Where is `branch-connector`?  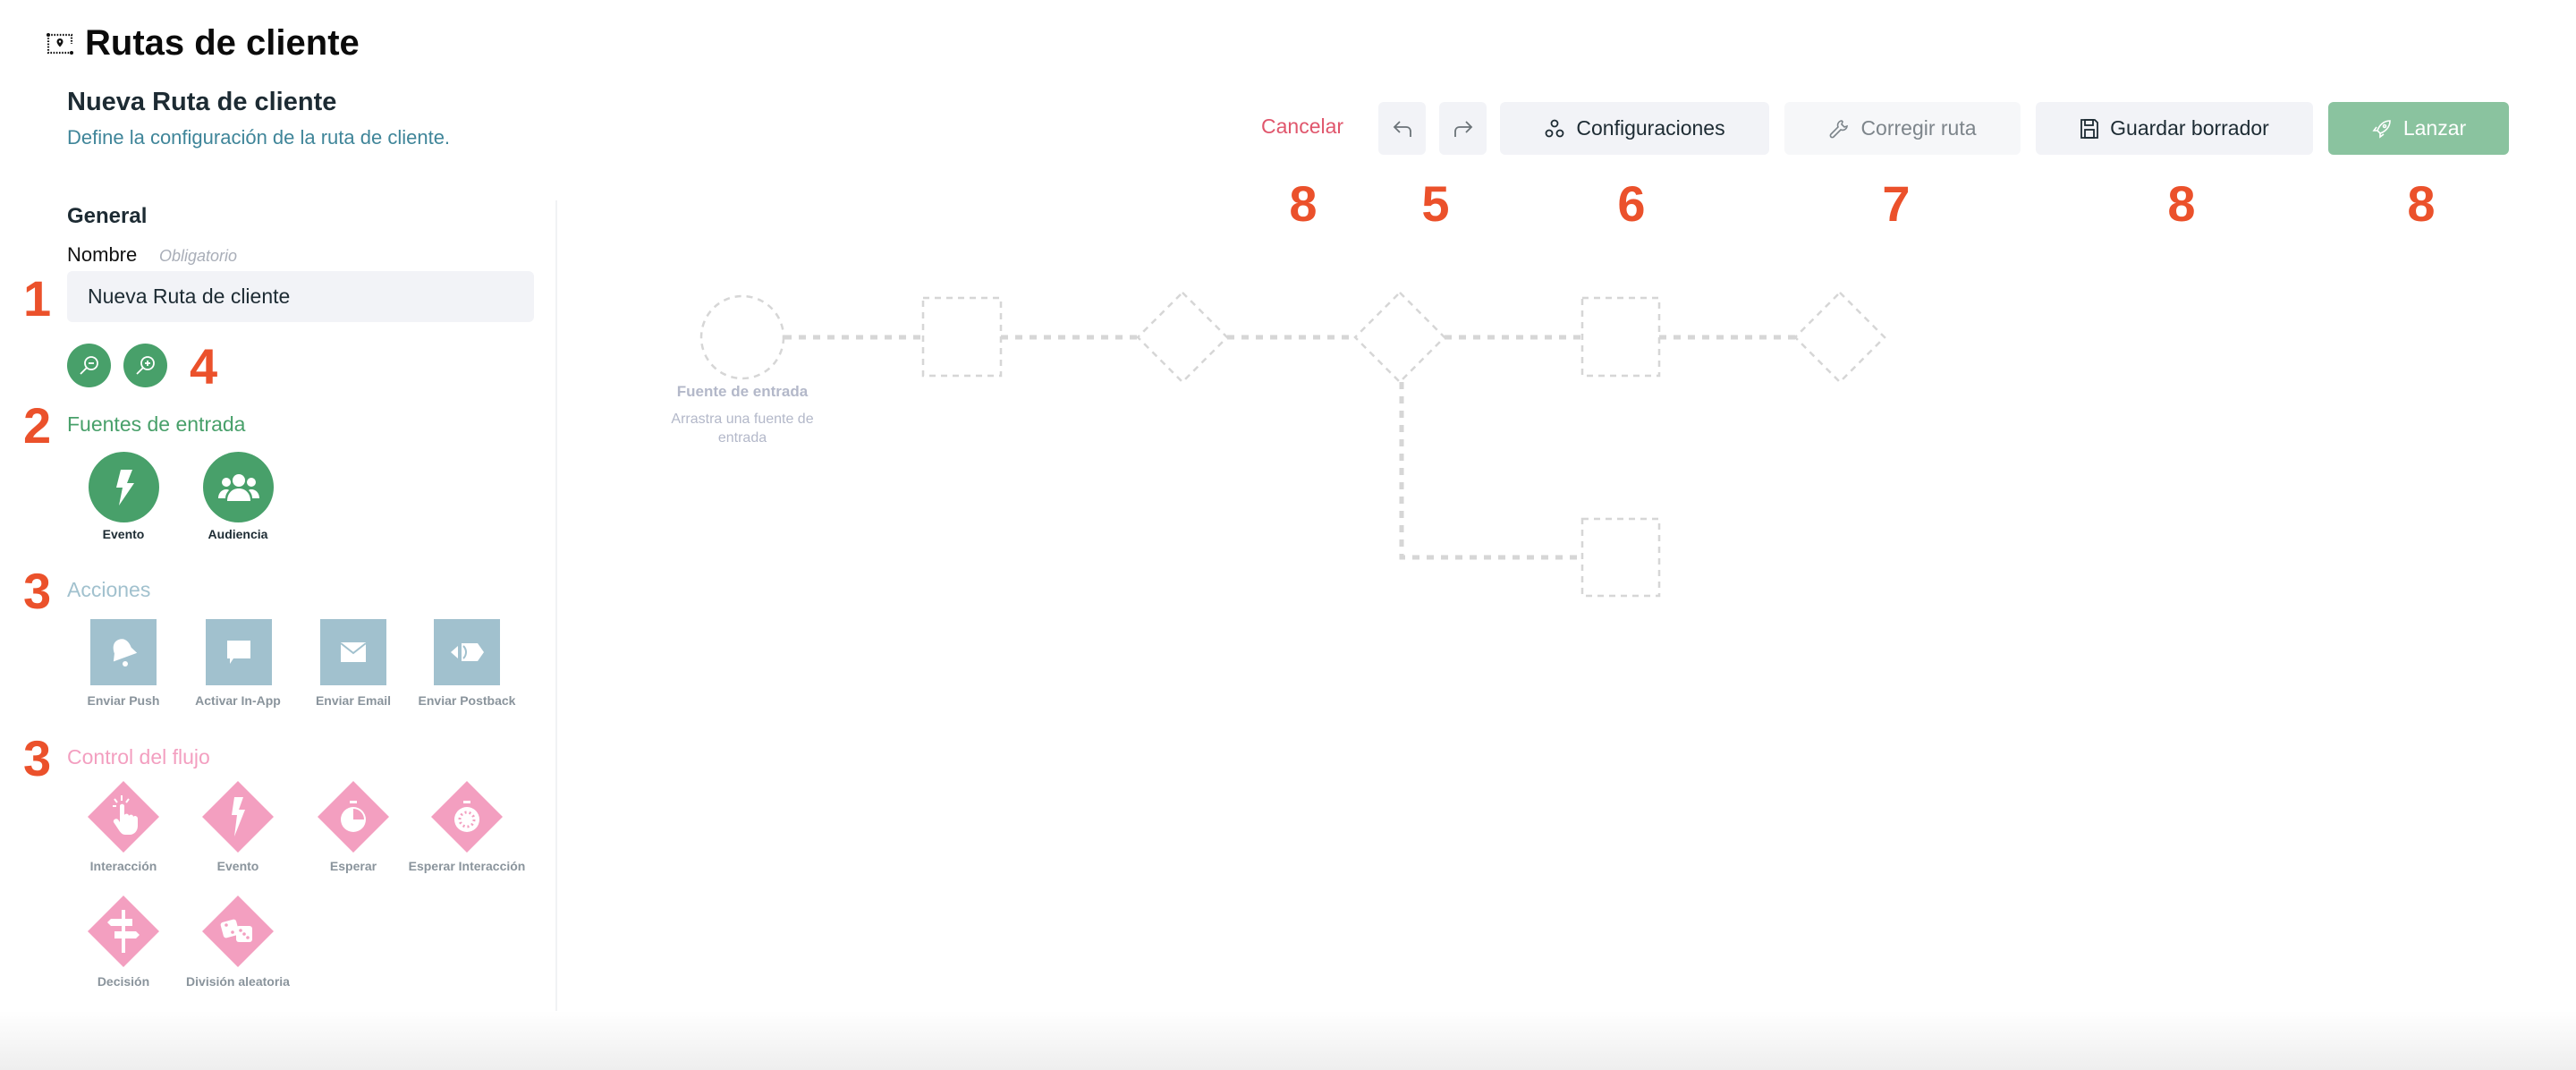
branch-connector is located at coordinates (1490, 471).